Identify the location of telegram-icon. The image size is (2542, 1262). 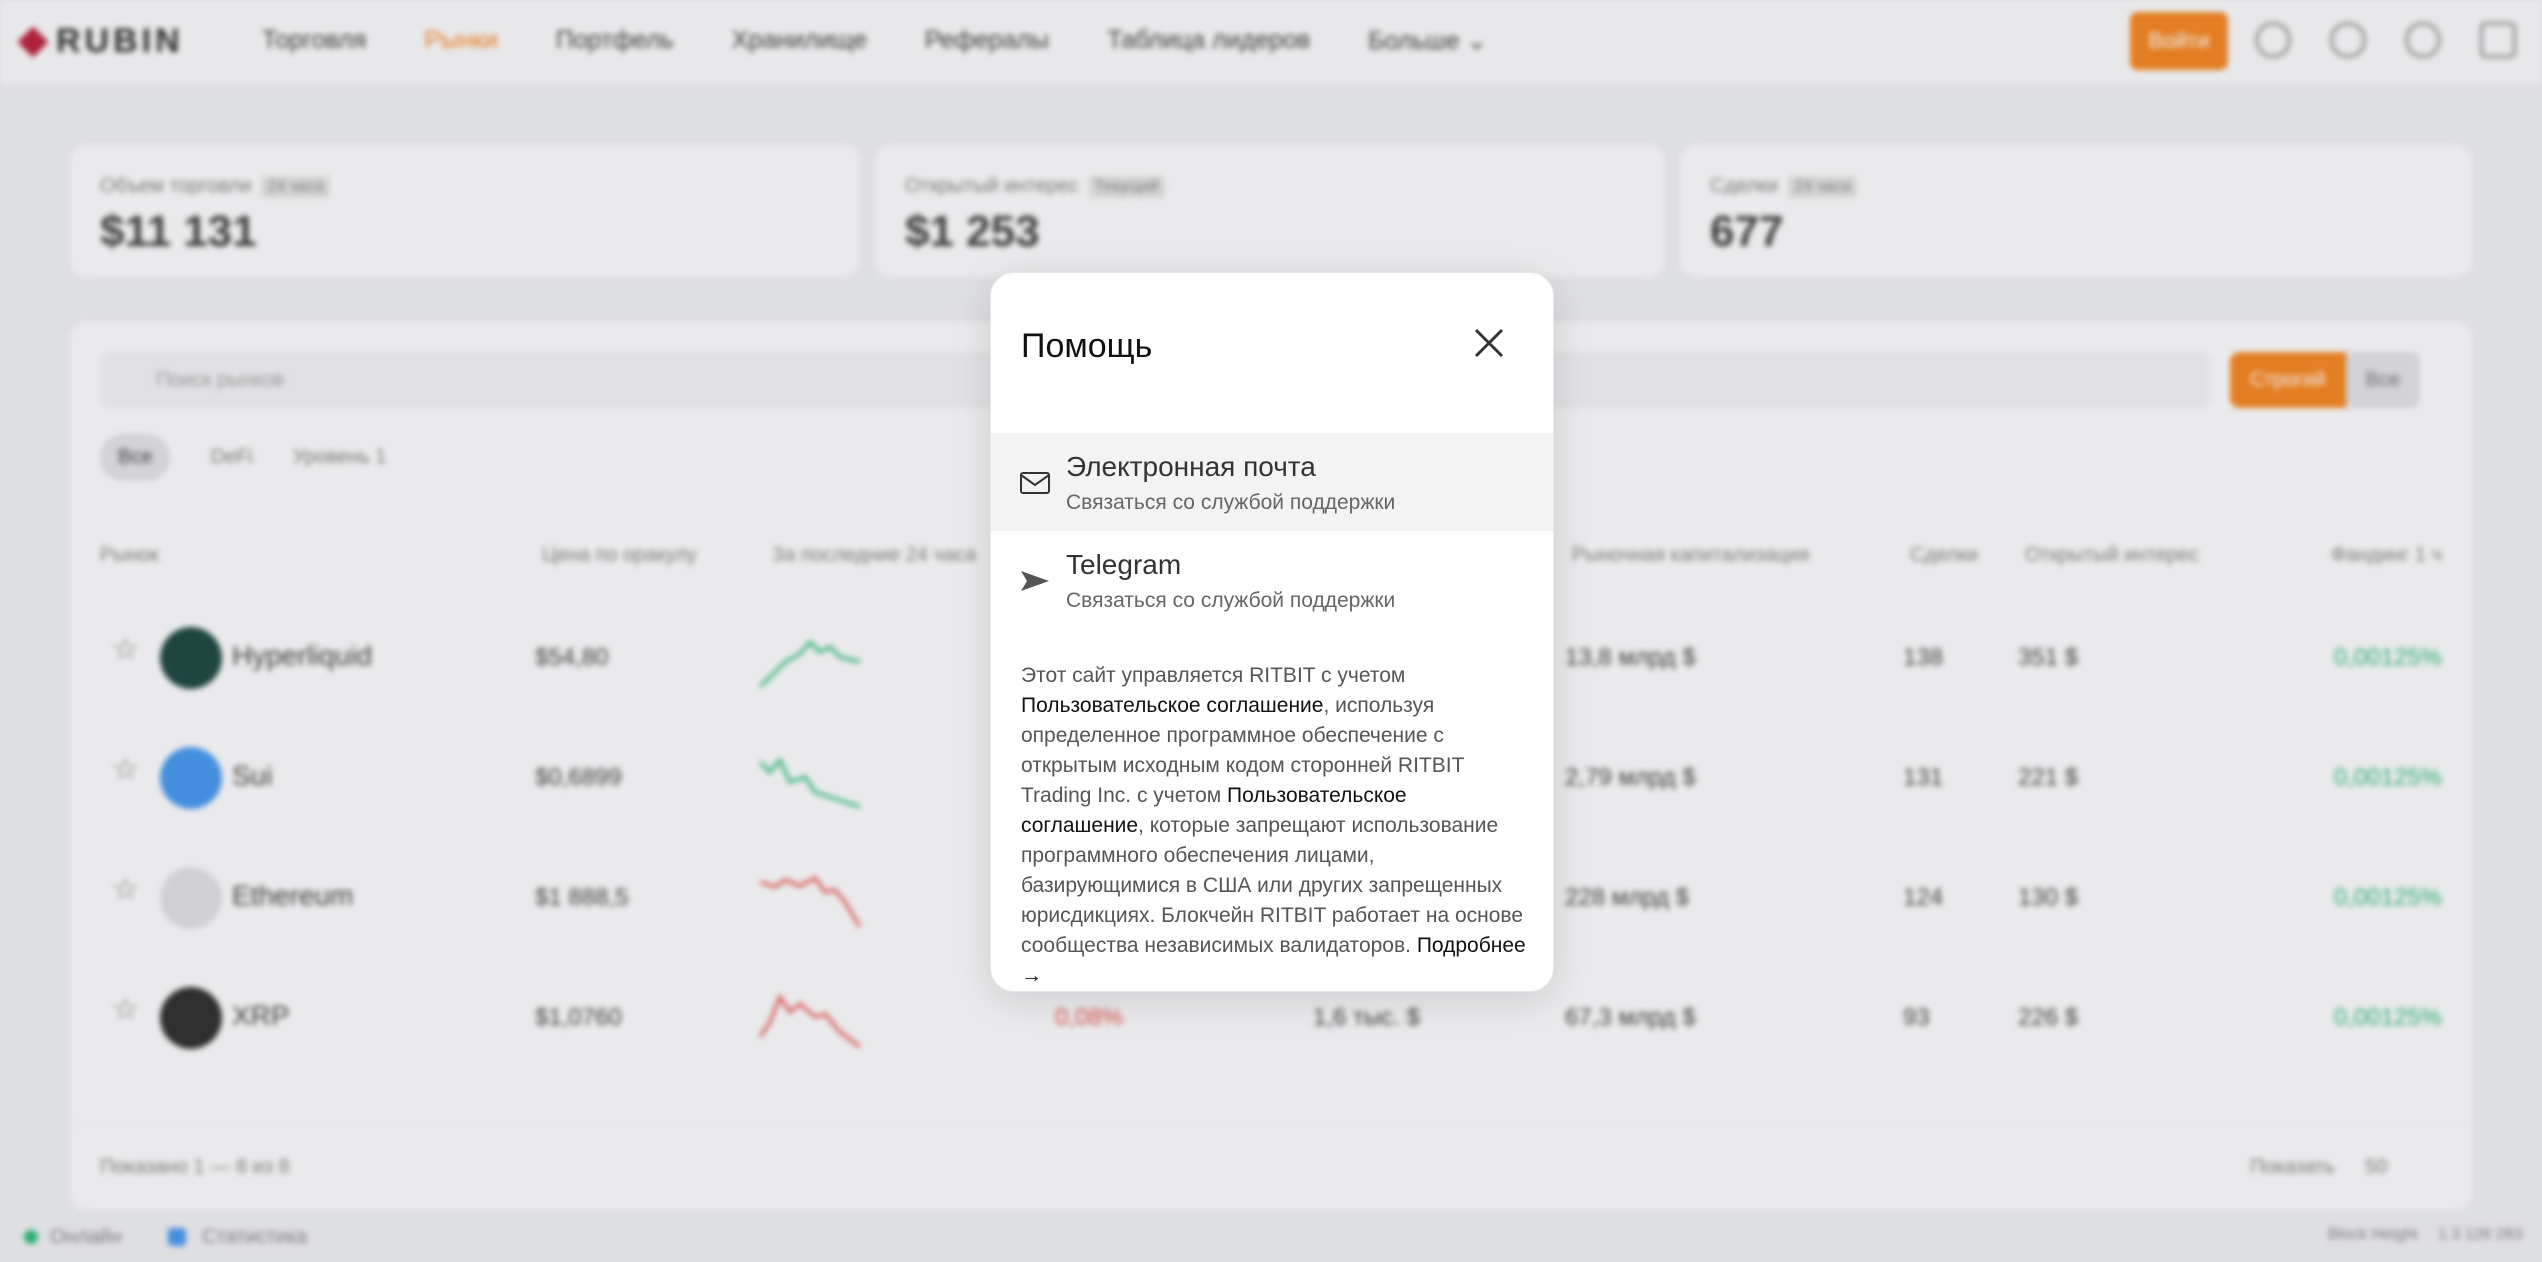
(1035, 581).